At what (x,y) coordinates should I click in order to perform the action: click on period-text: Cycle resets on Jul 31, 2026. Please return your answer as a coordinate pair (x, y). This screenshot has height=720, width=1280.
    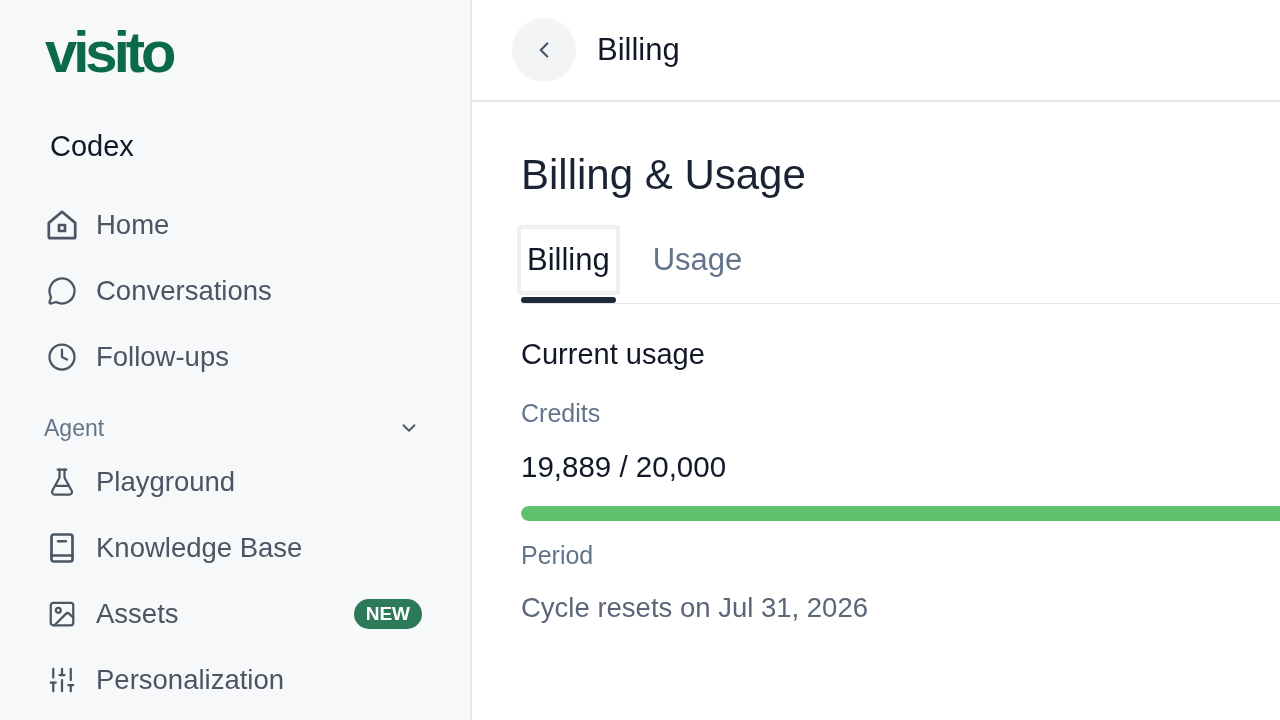
    Looking at the image, I should click on (694, 608).